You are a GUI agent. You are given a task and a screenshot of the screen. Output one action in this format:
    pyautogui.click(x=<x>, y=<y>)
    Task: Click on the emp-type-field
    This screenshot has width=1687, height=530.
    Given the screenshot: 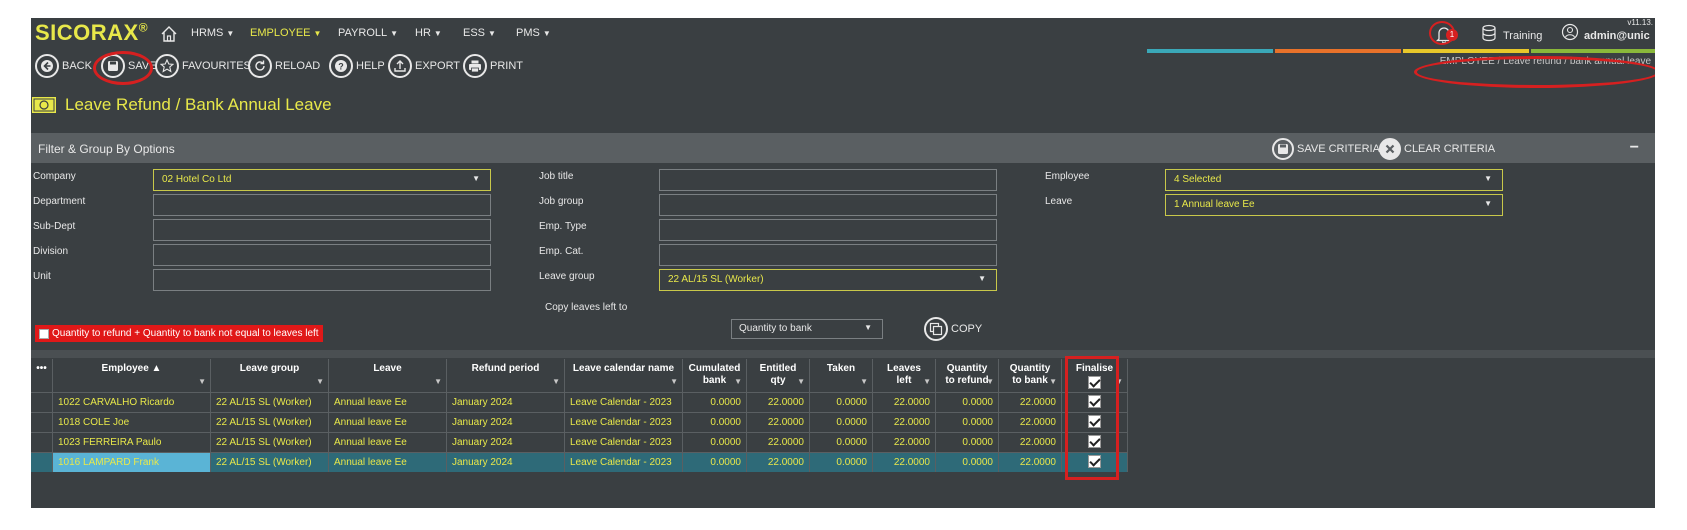 What is the action you would take?
    pyautogui.click(x=828, y=230)
    